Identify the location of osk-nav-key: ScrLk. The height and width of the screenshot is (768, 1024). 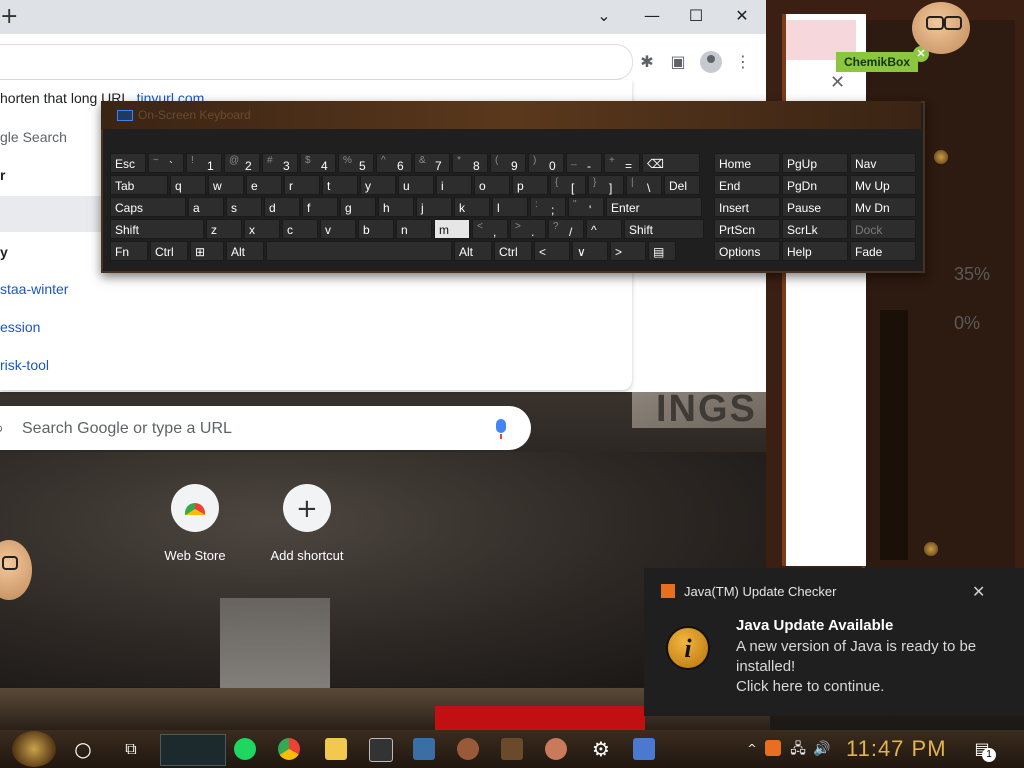
(815, 229).